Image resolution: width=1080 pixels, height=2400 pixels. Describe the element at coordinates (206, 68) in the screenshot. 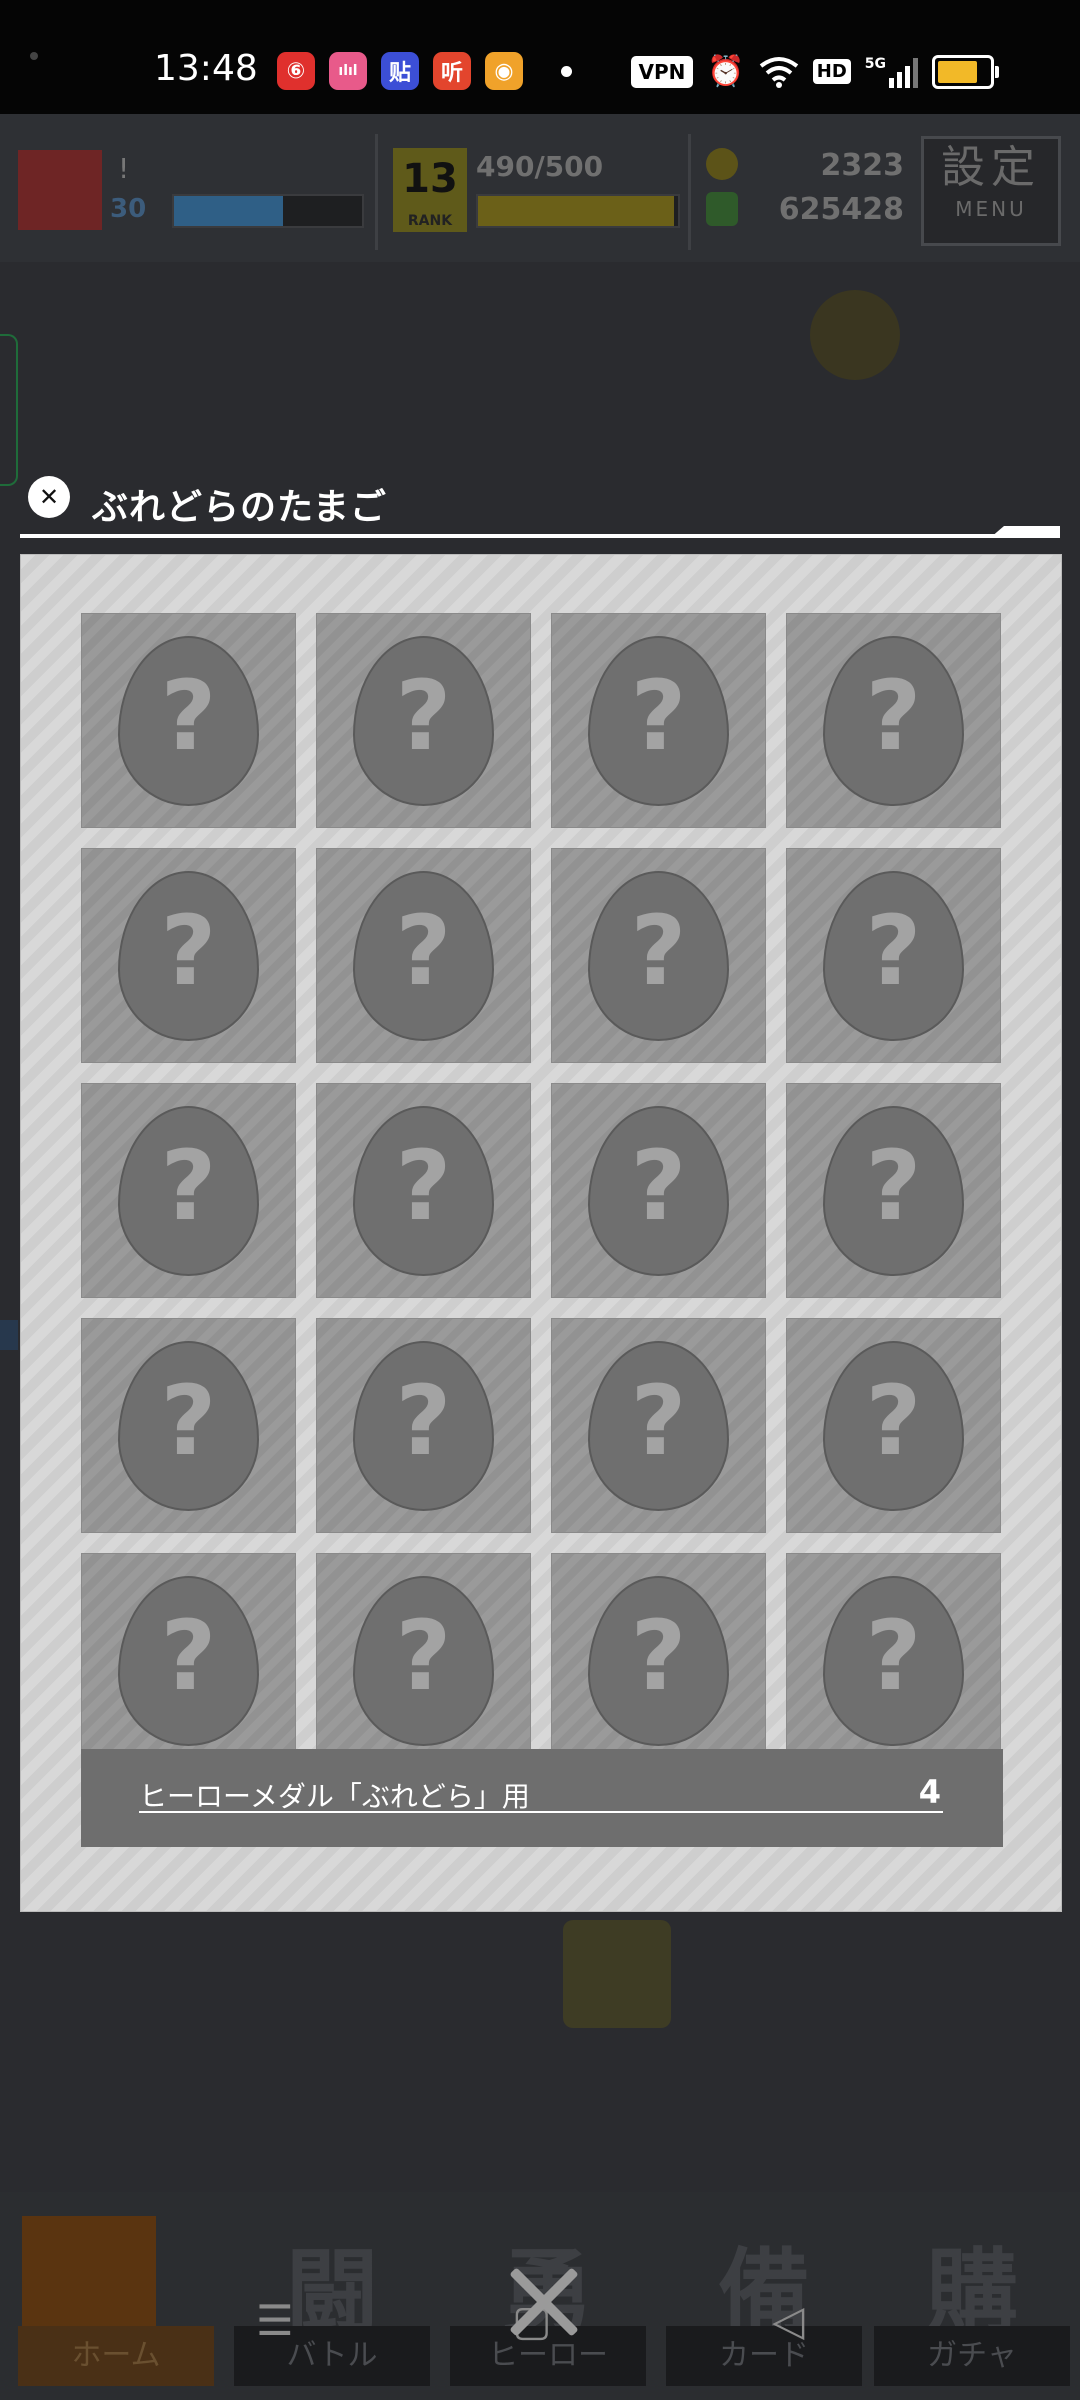

I see `status-time: 13:48` at that location.